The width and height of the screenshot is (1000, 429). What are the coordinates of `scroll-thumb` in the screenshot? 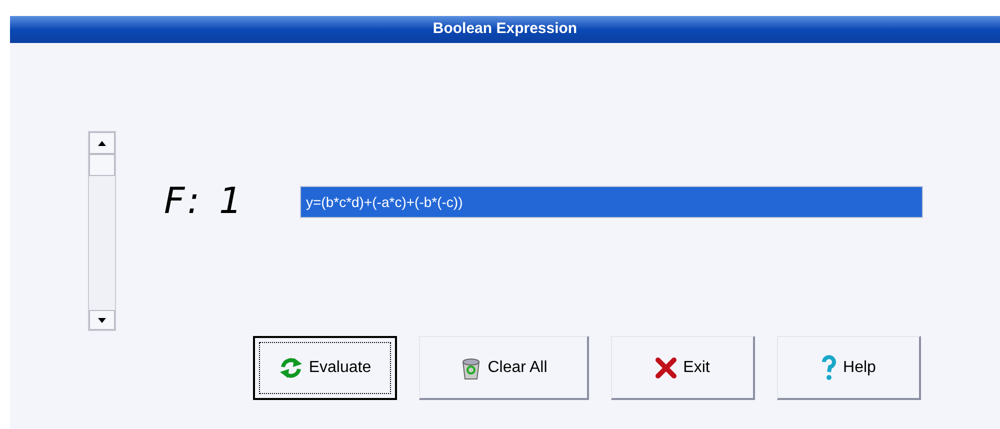 It's located at (102, 165).